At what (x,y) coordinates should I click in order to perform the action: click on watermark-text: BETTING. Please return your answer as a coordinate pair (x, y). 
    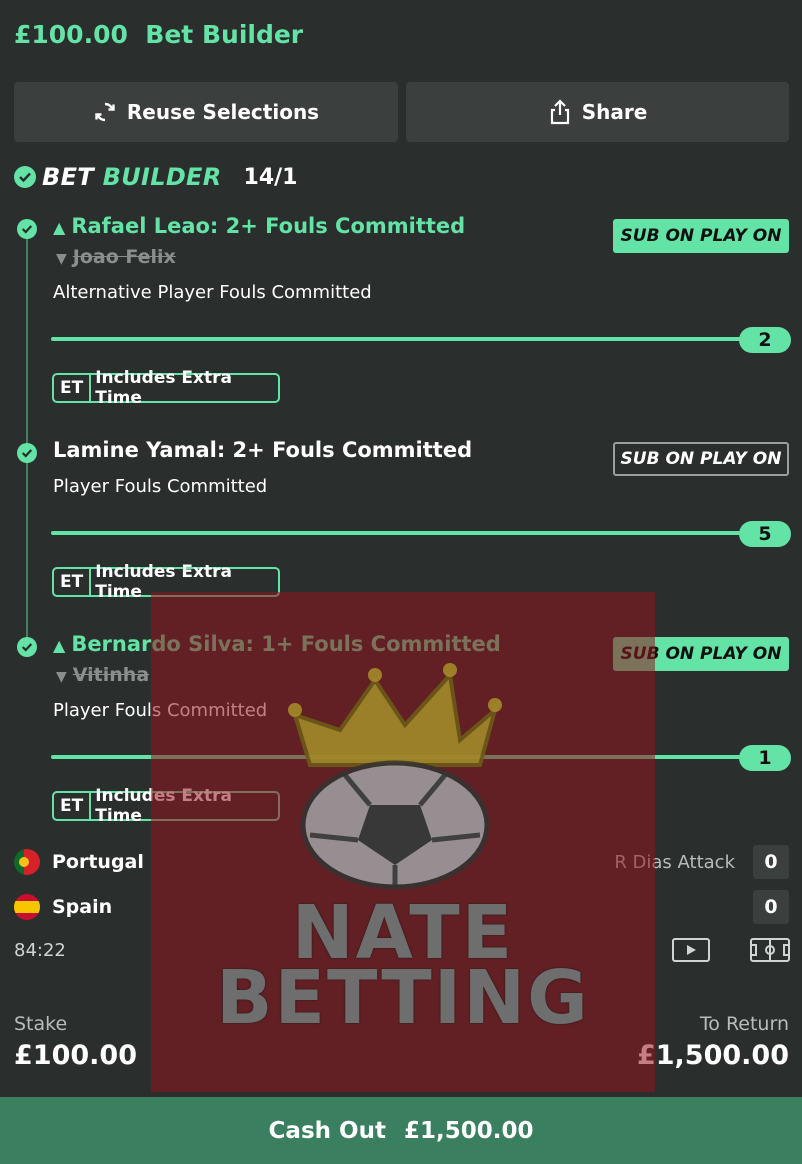
    Looking at the image, I should click on (403, 998).